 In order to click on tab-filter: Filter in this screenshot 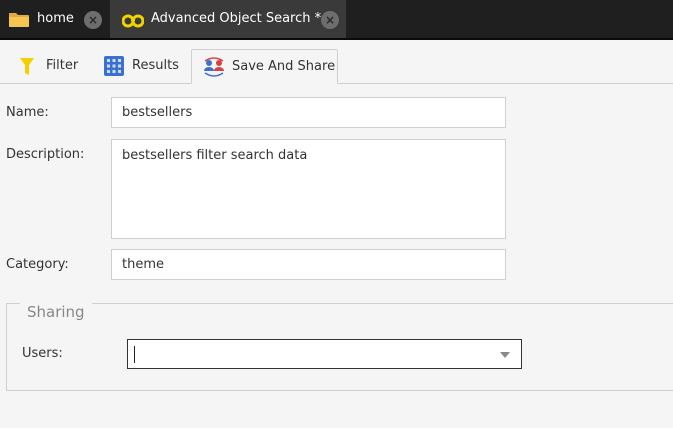, I will do `click(50, 66)`.